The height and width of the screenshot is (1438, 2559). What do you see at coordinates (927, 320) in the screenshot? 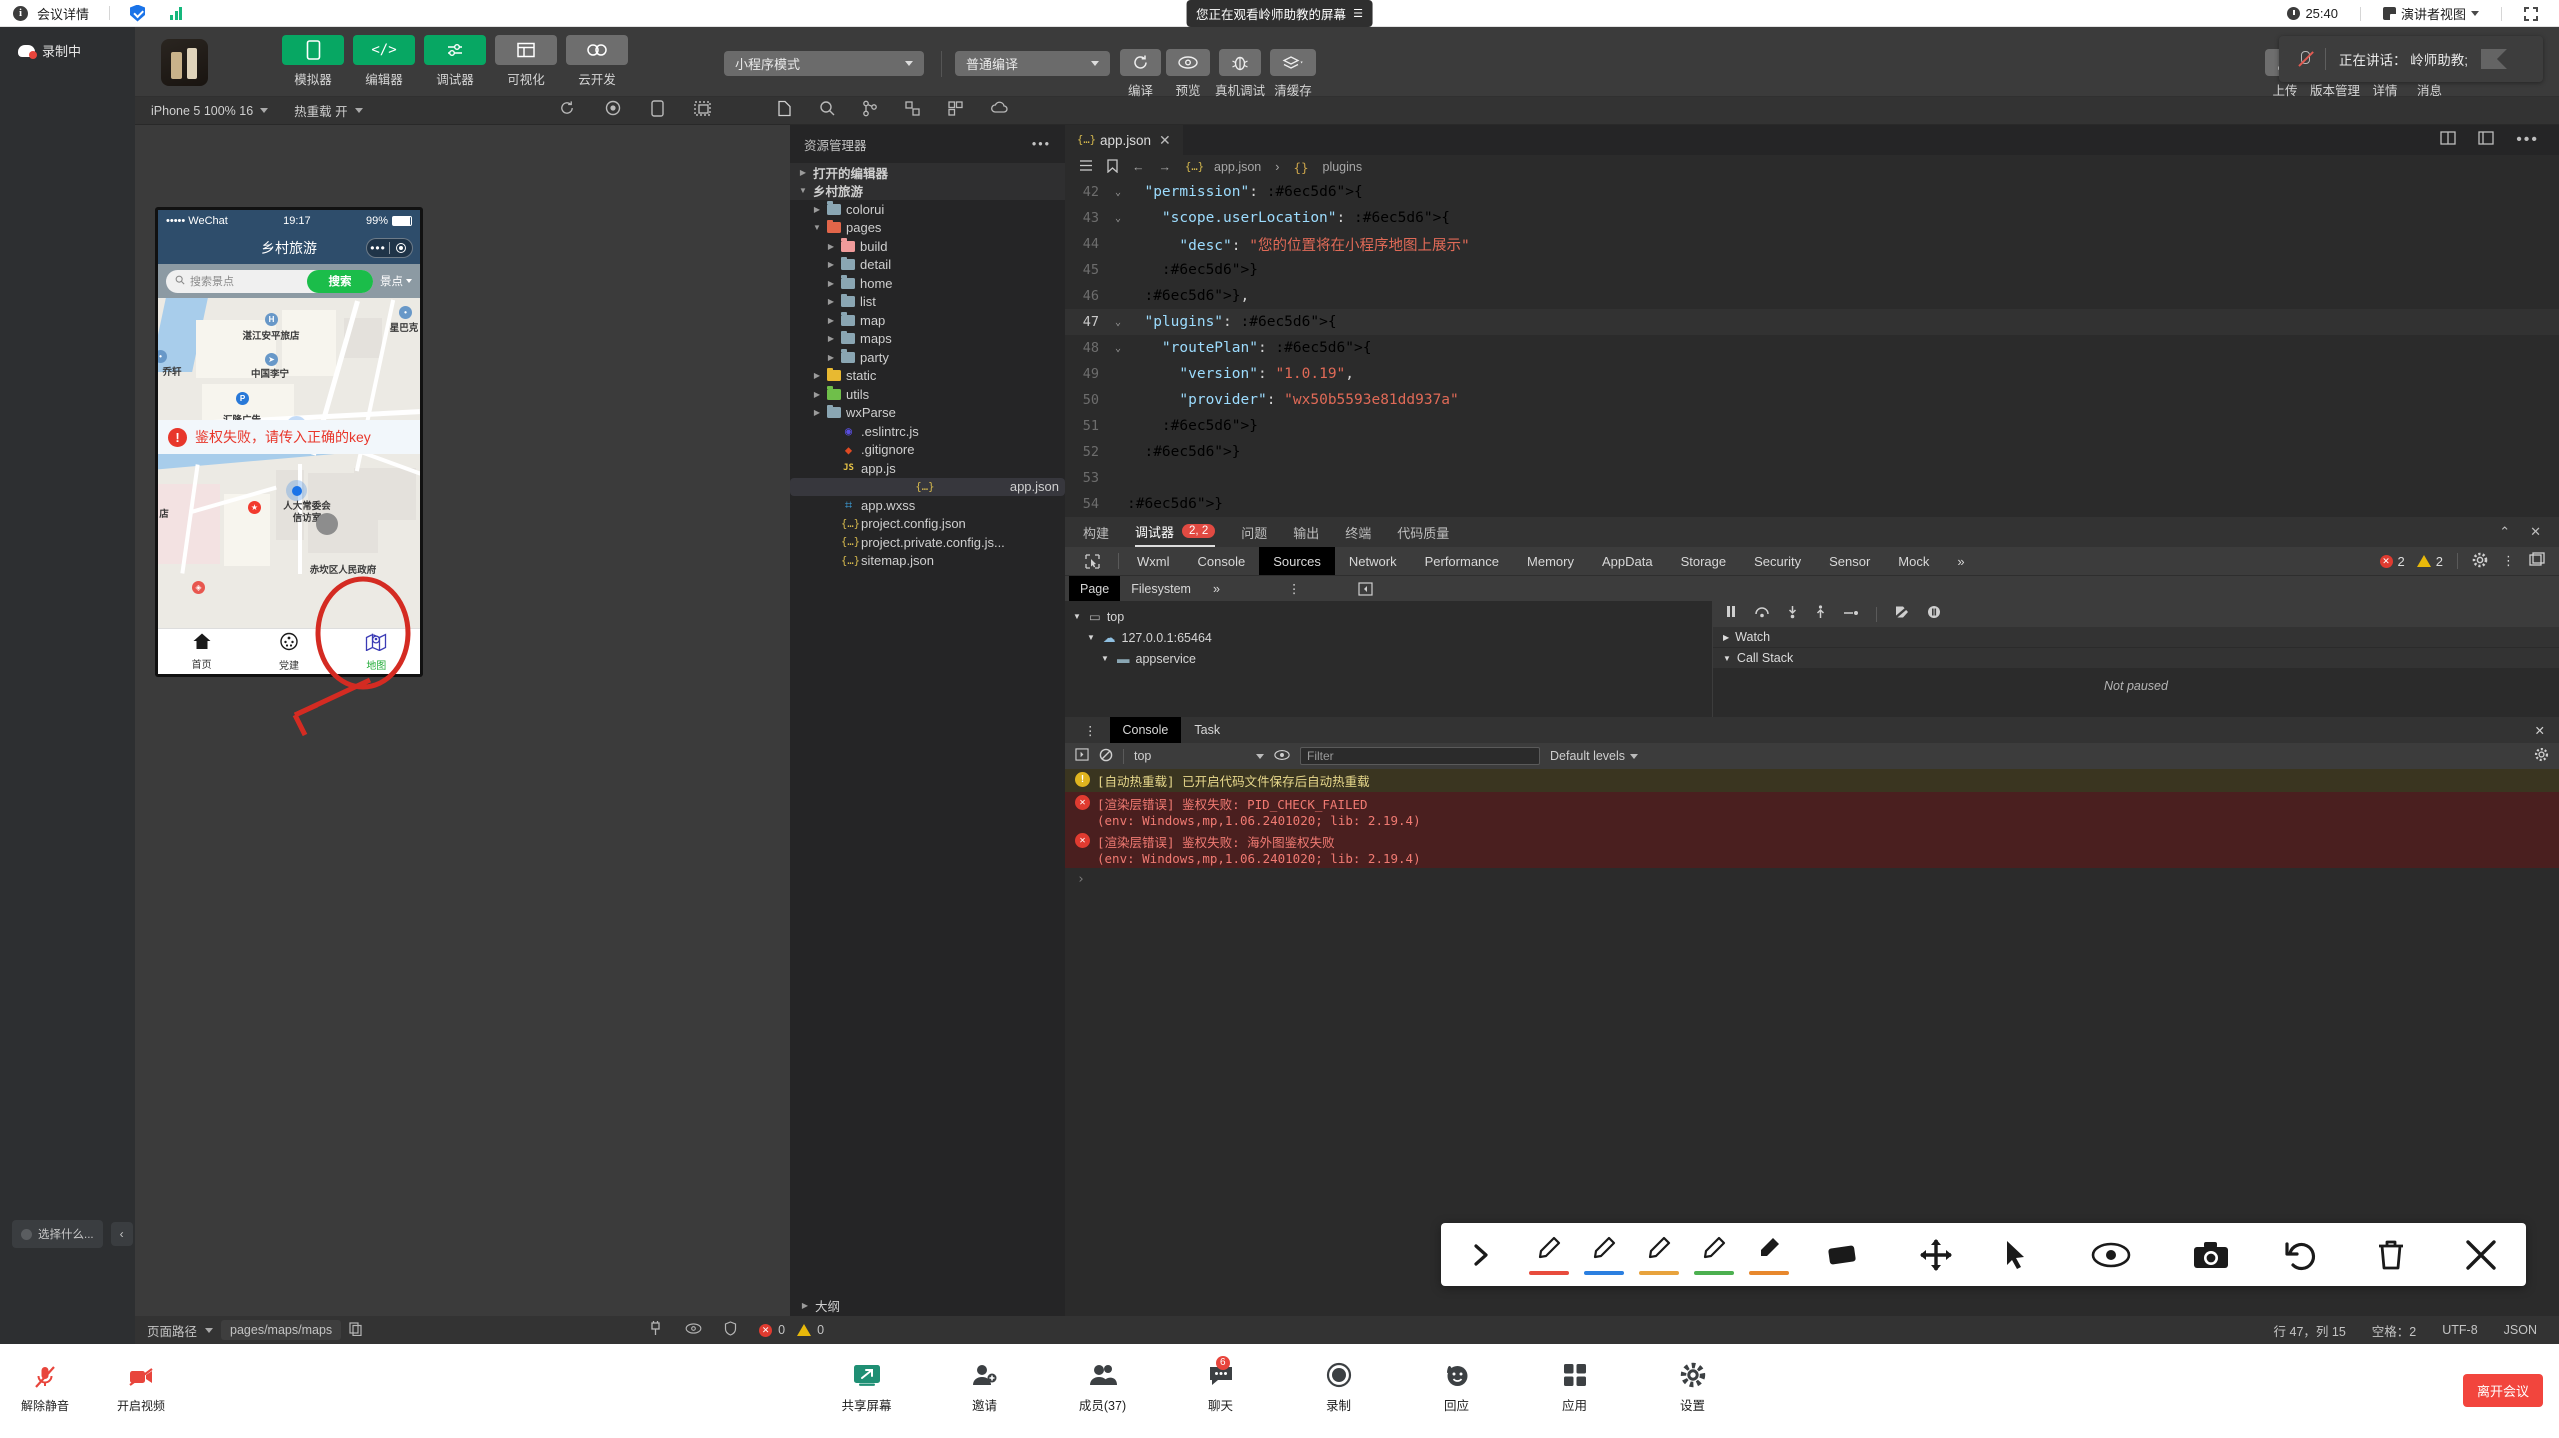
I see `tree-folder: ▶ map` at bounding box center [927, 320].